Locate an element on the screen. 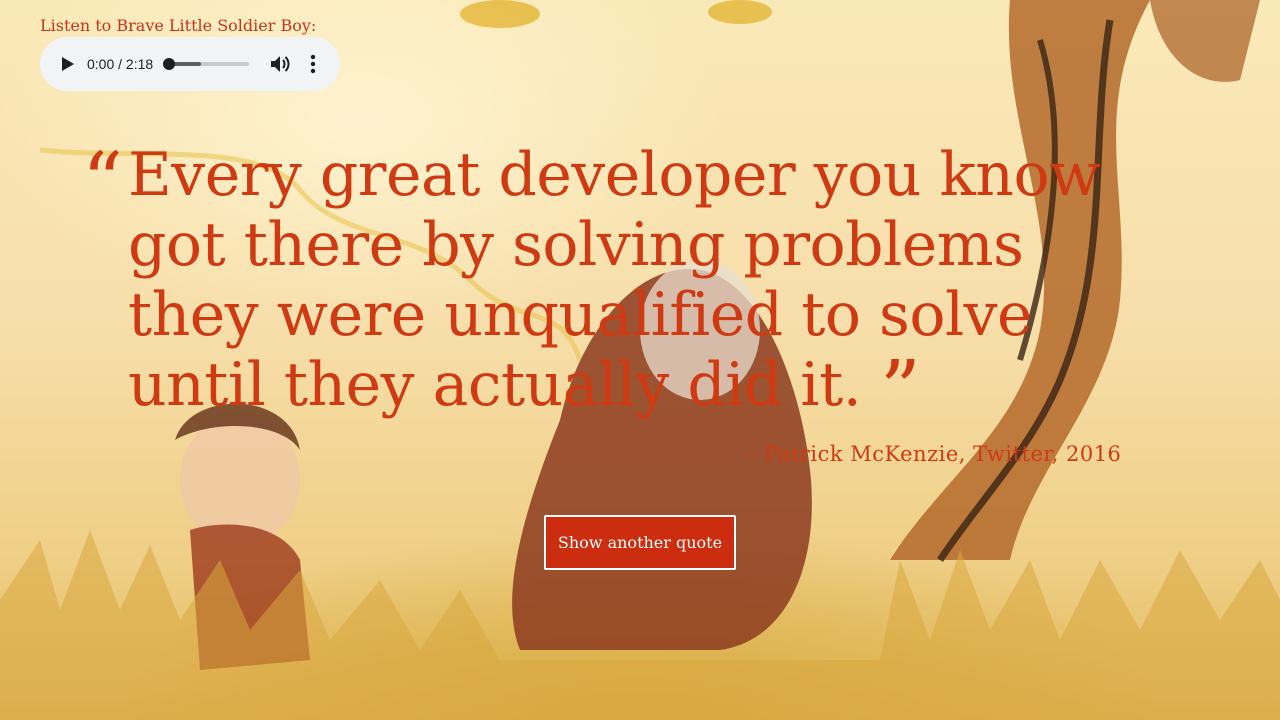 This screenshot has height=720, width=1280. open-quote-mark: “ is located at coordinates (102, 181).